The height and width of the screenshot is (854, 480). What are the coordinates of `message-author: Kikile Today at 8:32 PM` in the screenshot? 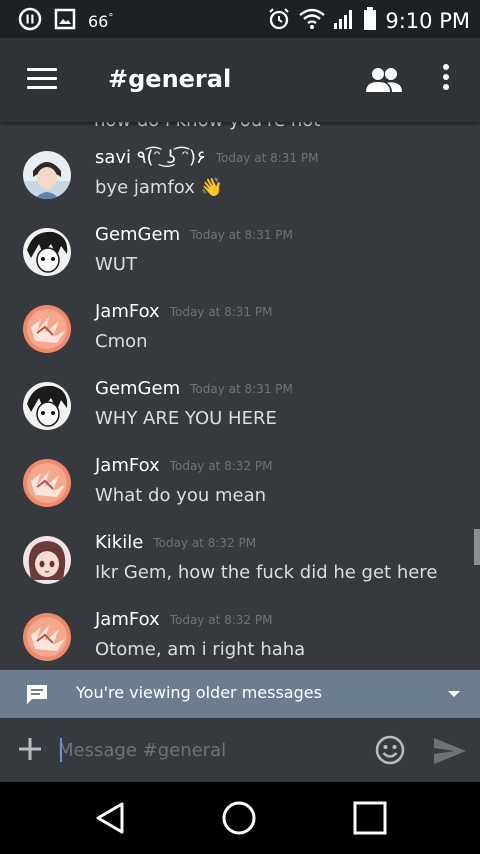 It's located at (175, 542).